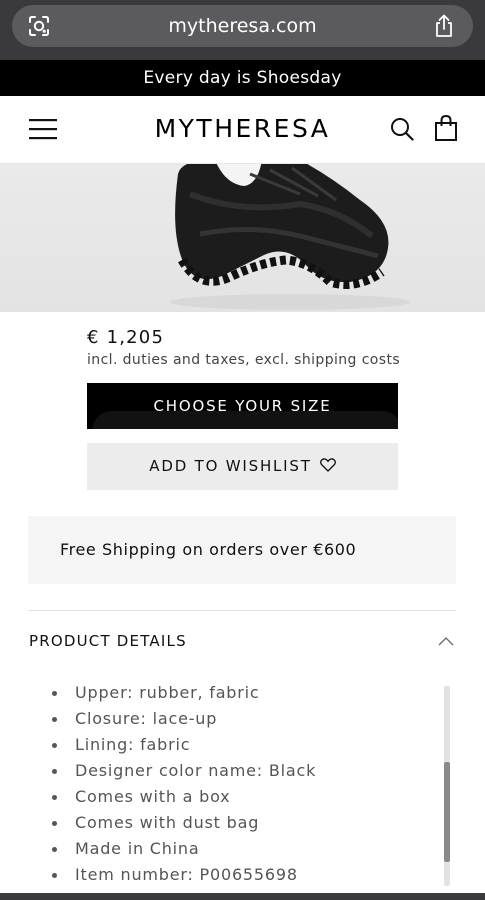  I want to click on list-item: Made in China, so click(242, 849).